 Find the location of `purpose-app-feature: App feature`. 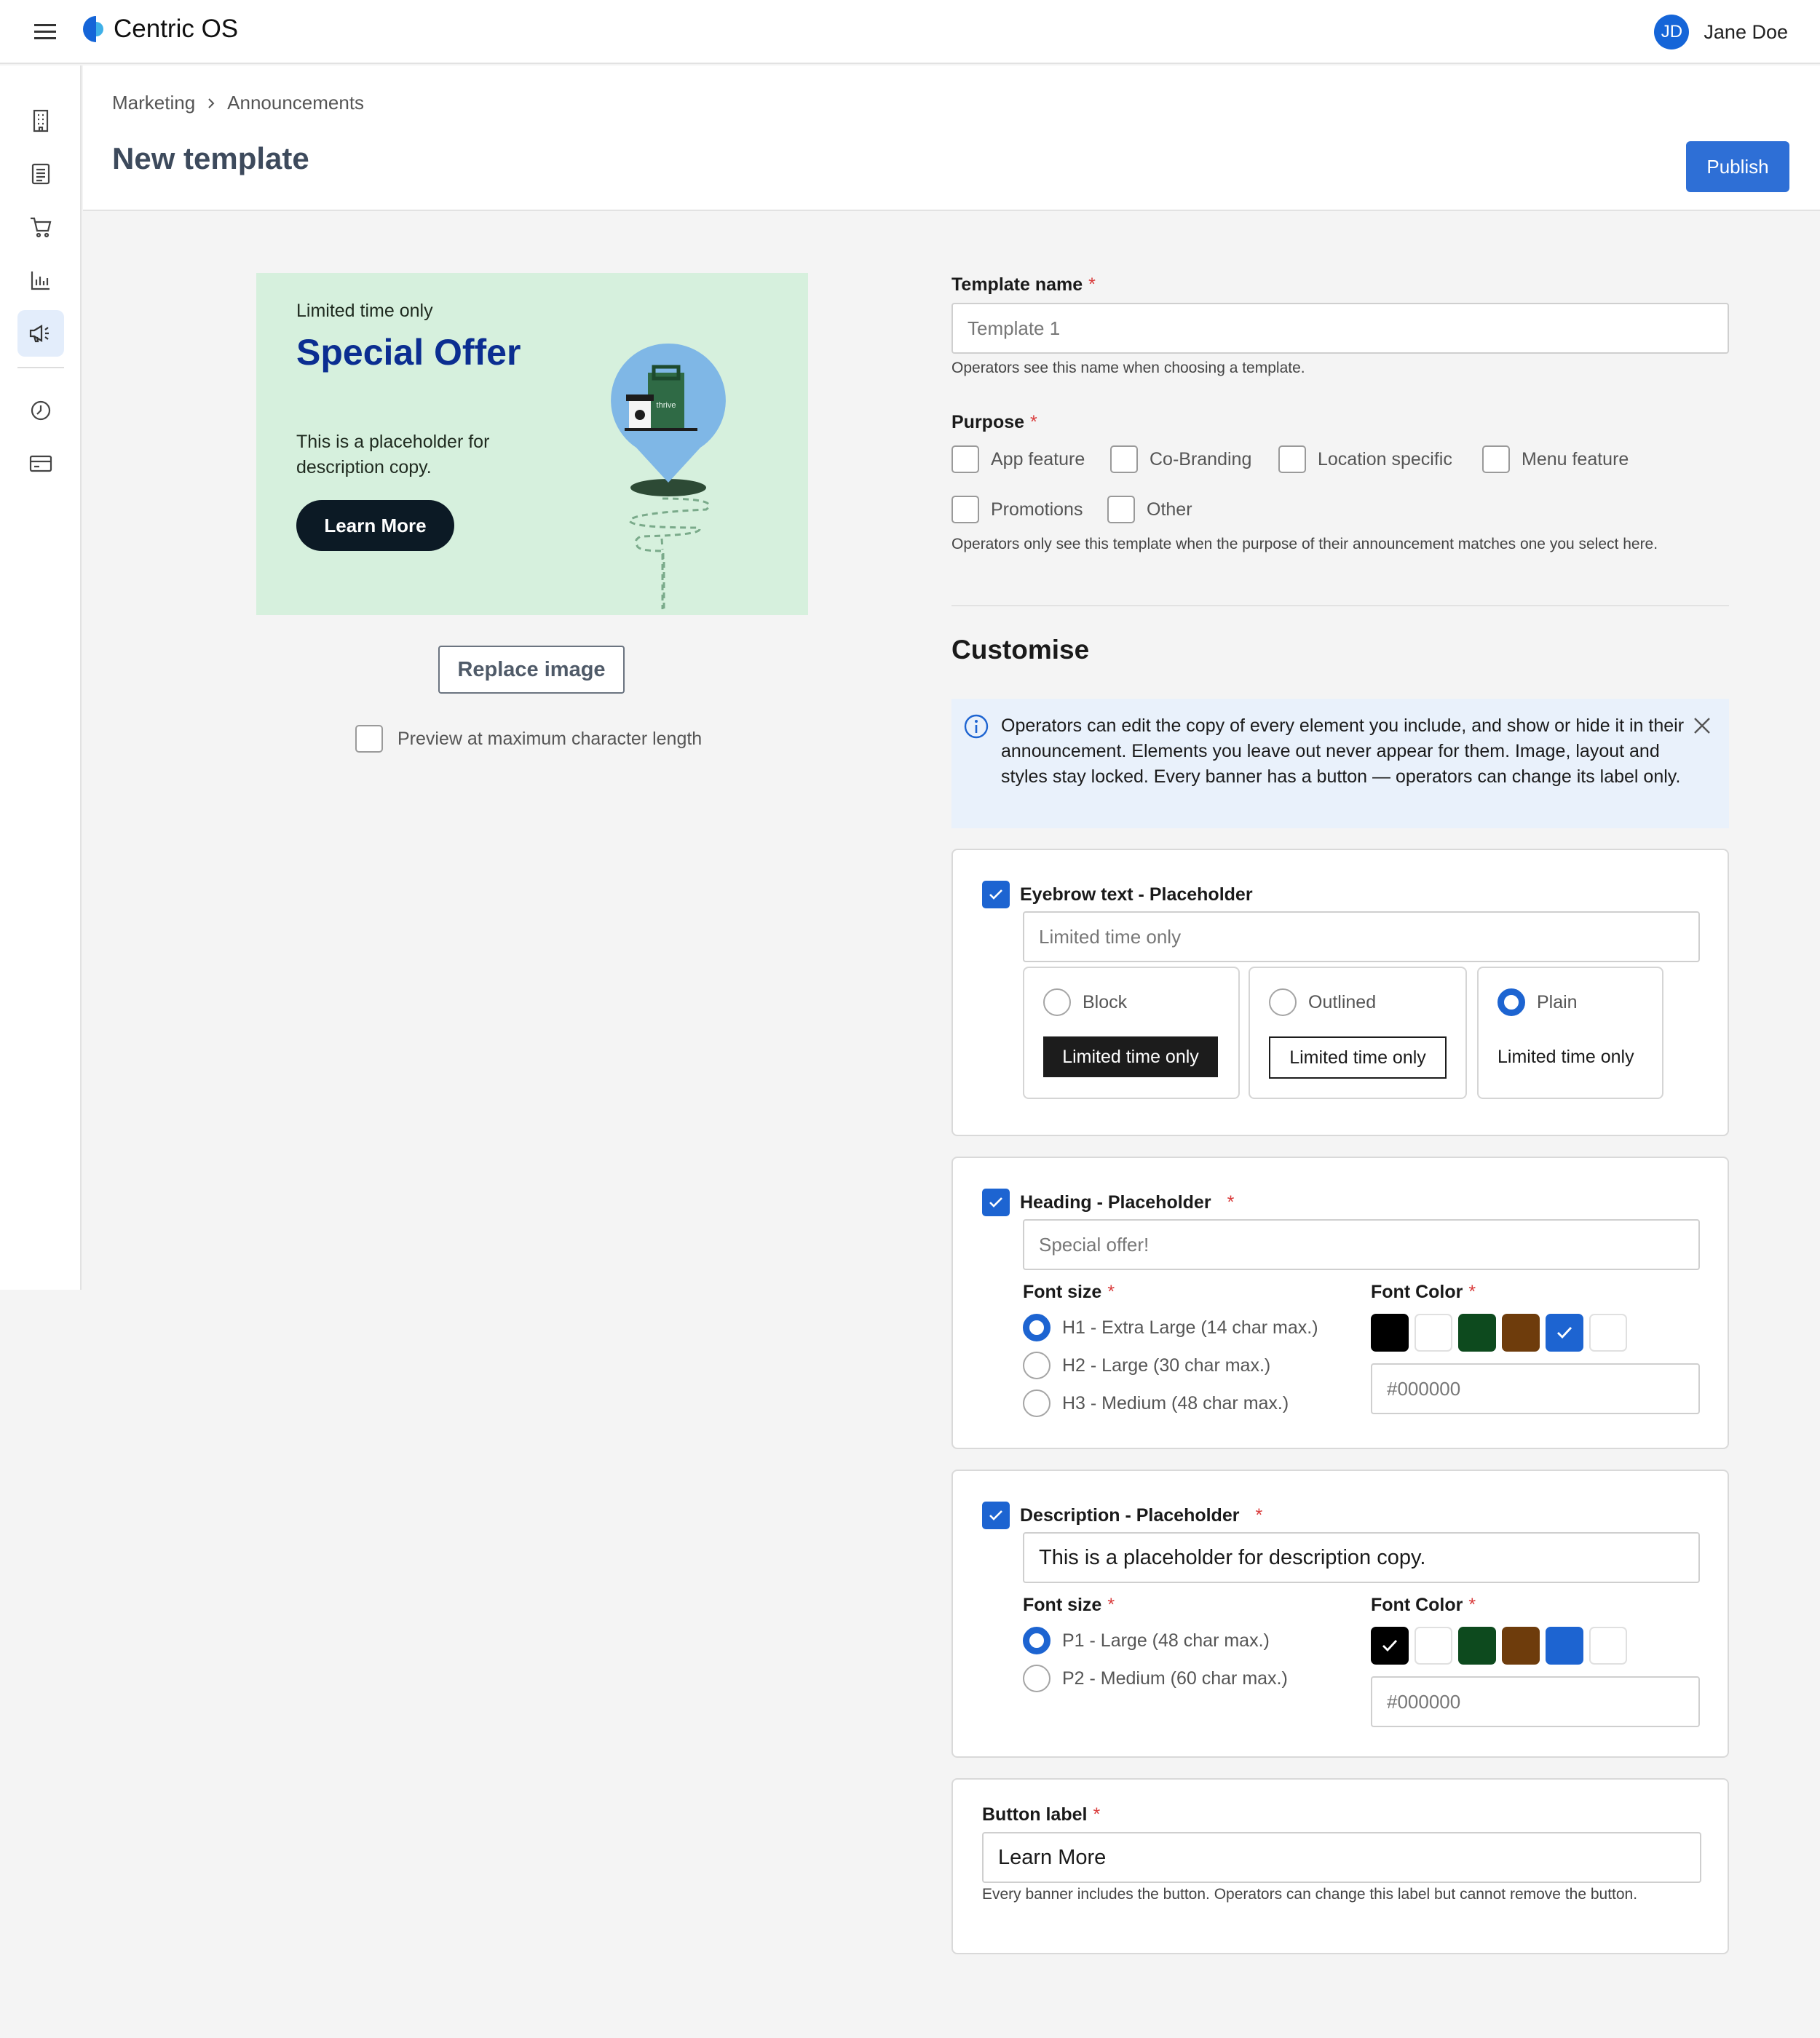

purpose-app-feature: App feature is located at coordinates (1018, 459).